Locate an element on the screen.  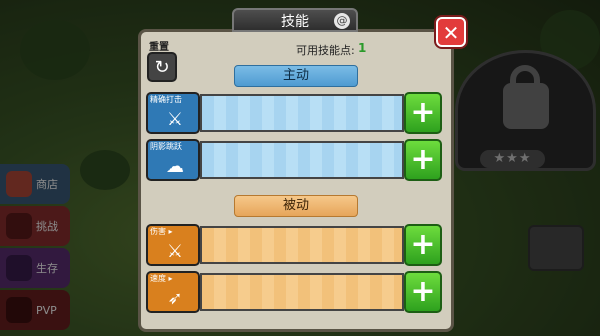
smoke-cloud-icon: ☁ is located at coordinates (175, 166).